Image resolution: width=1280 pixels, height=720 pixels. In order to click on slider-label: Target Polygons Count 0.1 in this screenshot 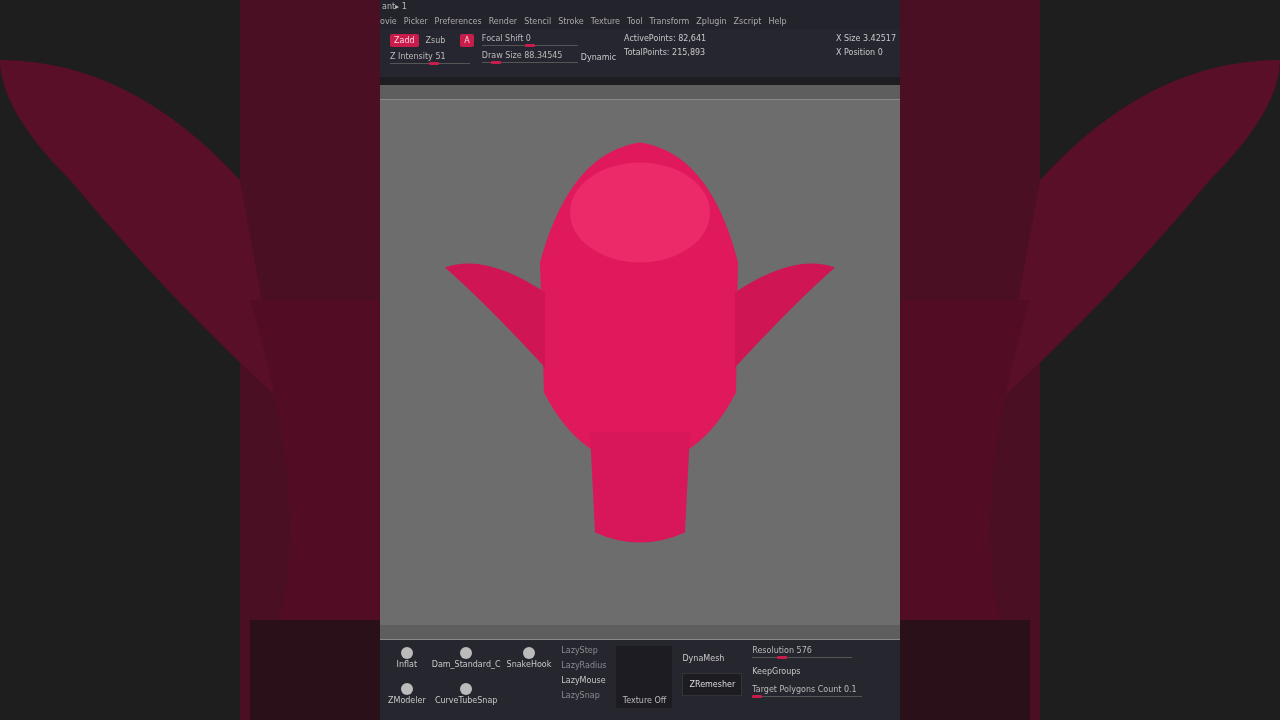, I will do `click(805, 689)`.